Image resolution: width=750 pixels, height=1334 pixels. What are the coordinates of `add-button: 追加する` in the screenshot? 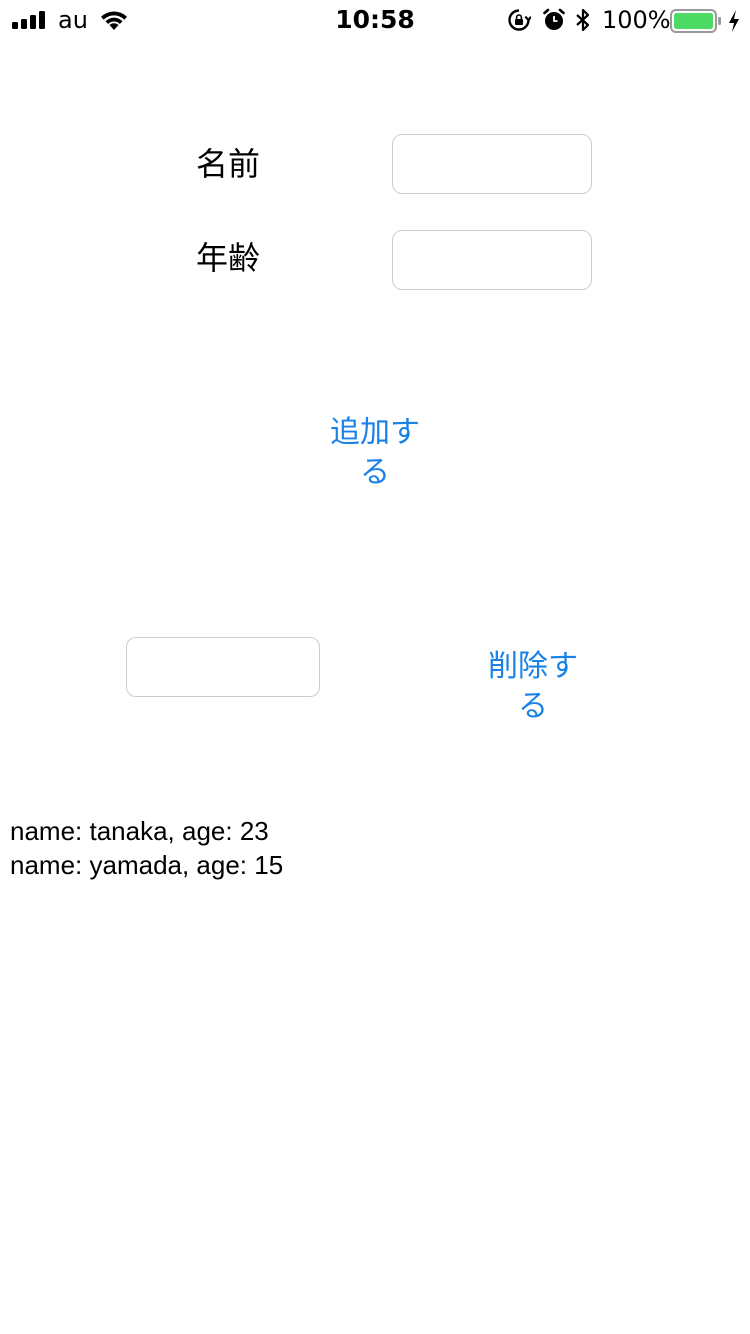 It's located at (375, 453).